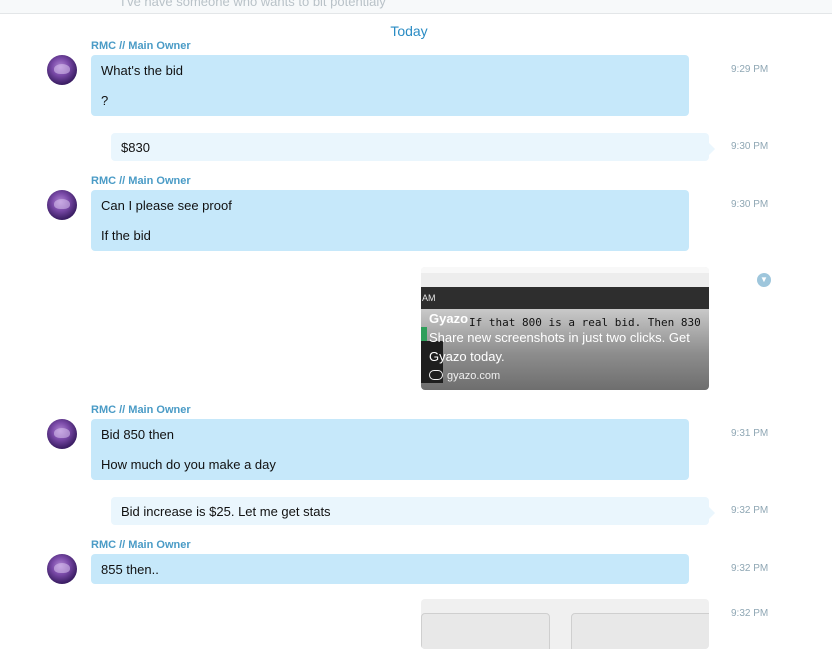  Describe the element at coordinates (565, 298) in the screenshot. I see `card-preview-bar` at that location.